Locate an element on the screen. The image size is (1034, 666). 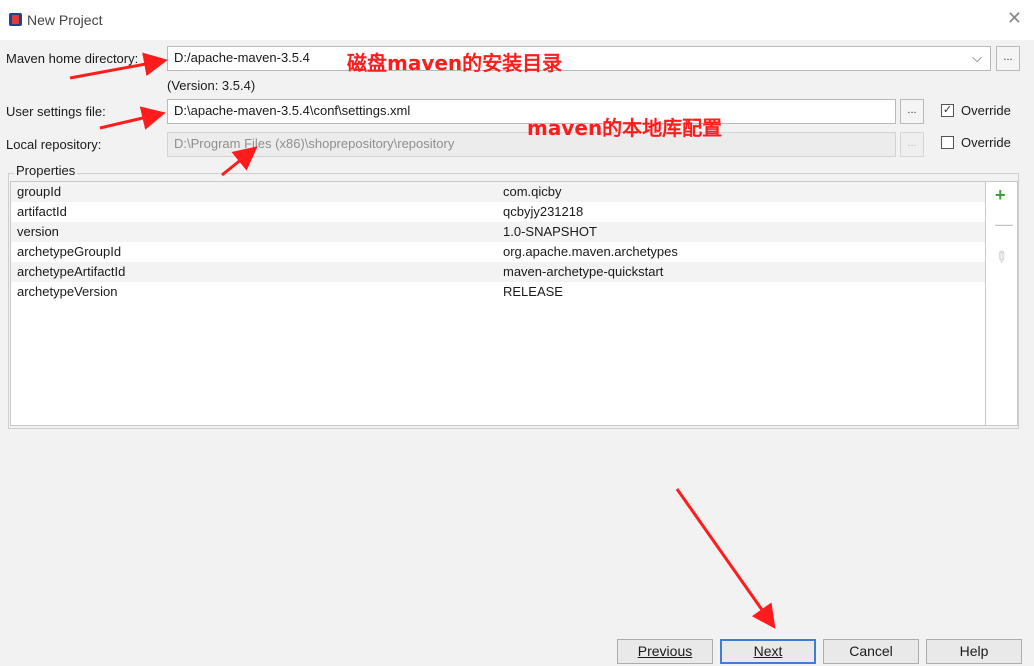
table-row: archetypeVersion RELEASE is located at coordinates (498, 292).